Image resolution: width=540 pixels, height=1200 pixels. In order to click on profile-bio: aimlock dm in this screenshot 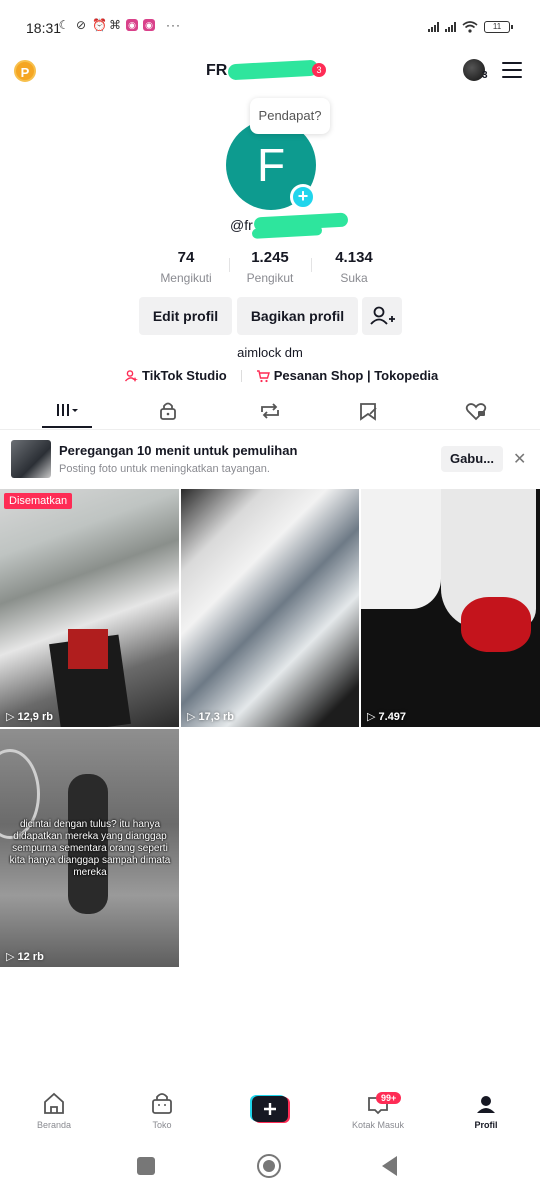, I will do `click(270, 352)`.